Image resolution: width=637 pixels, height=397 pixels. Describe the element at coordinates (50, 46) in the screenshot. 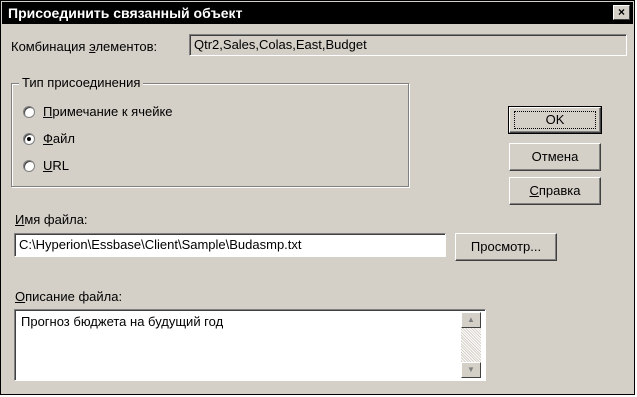

I see `combination-label-pre: Комбинация` at that location.